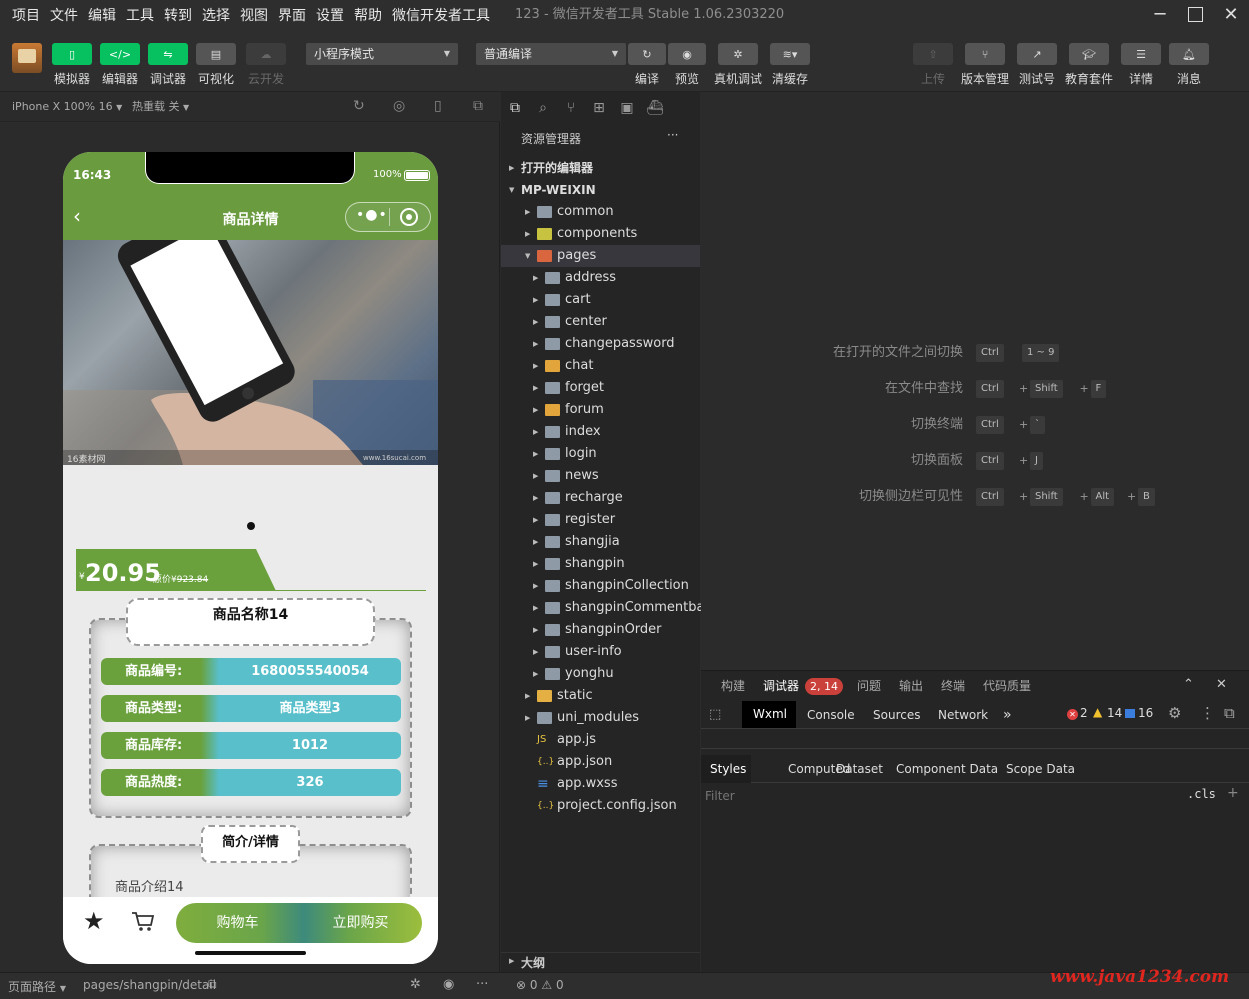 This screenshot has width=1249, height=999. Describe the element at coordinates (600, 190) in the screenshot. I see `root-section: ▼ MP-WEIXIN` at that location.